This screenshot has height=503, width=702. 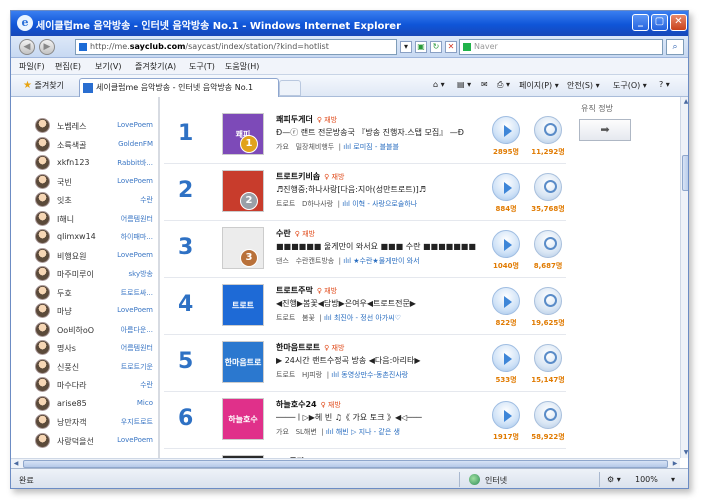 I want to click on station-name: 쾌피두게더, so click(x=294, y=119).